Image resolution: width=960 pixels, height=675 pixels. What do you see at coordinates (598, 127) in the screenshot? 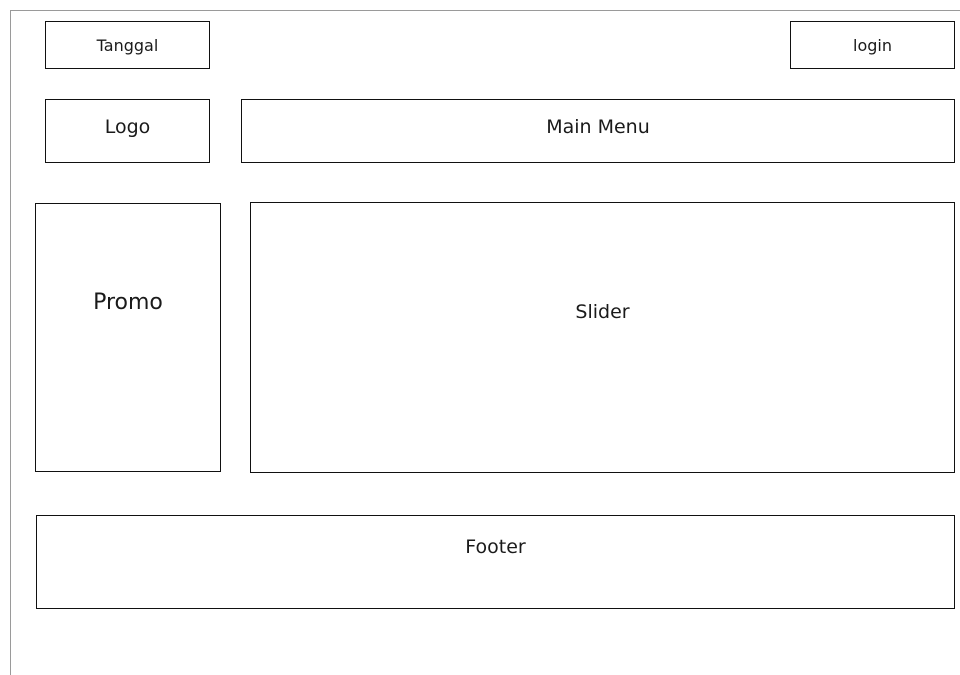
I see `main-menu-label: Main Menu` at bounding box center [598, 127].